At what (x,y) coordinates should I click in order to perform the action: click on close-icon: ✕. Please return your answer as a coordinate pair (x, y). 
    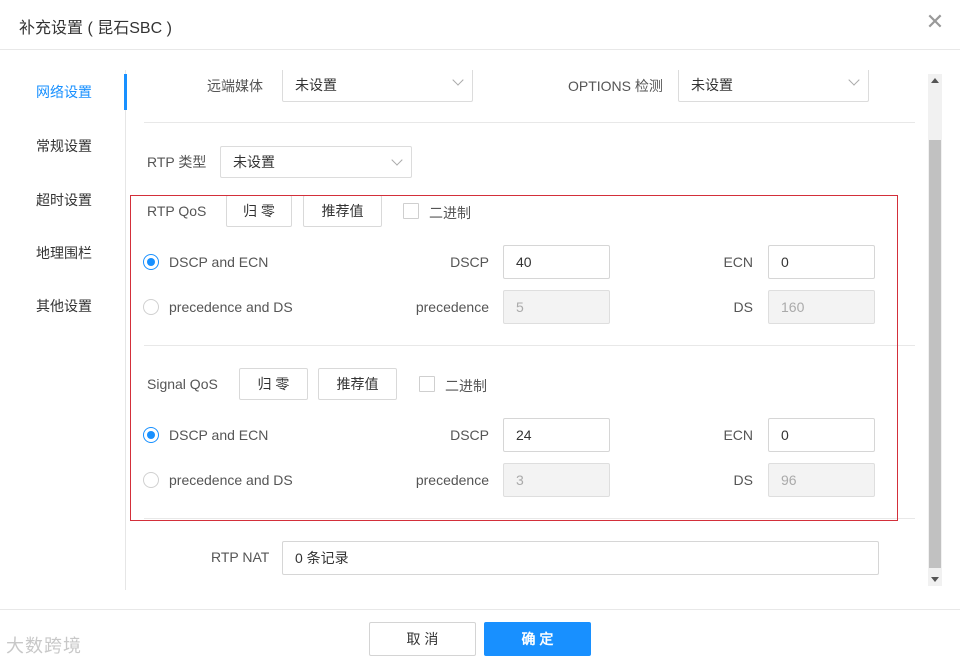
    Looking at the image, I should click on (935, 22).